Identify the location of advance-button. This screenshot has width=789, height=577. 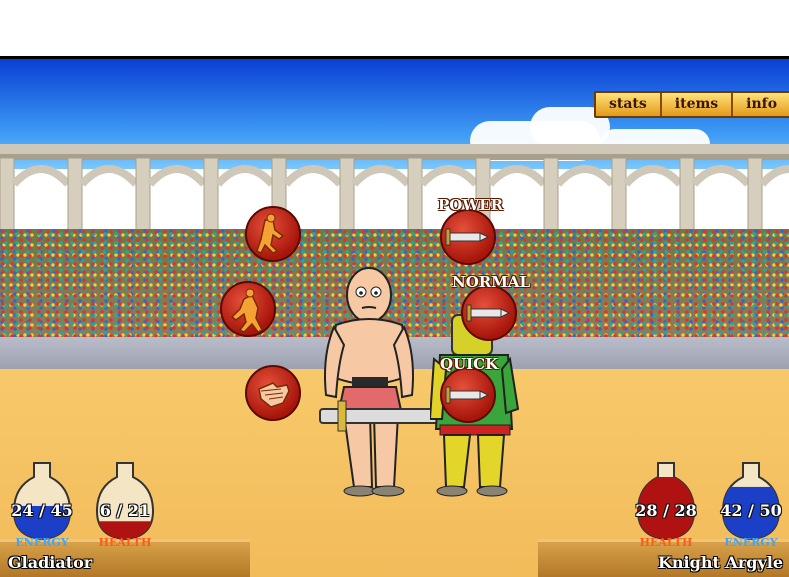
(273, 234).